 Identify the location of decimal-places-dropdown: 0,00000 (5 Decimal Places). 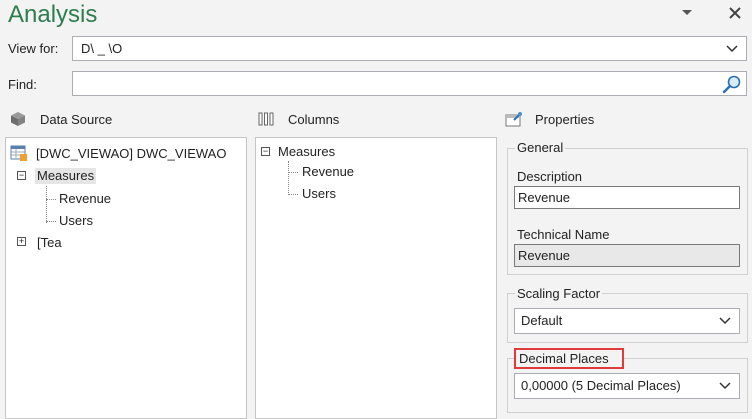
(627, 386).